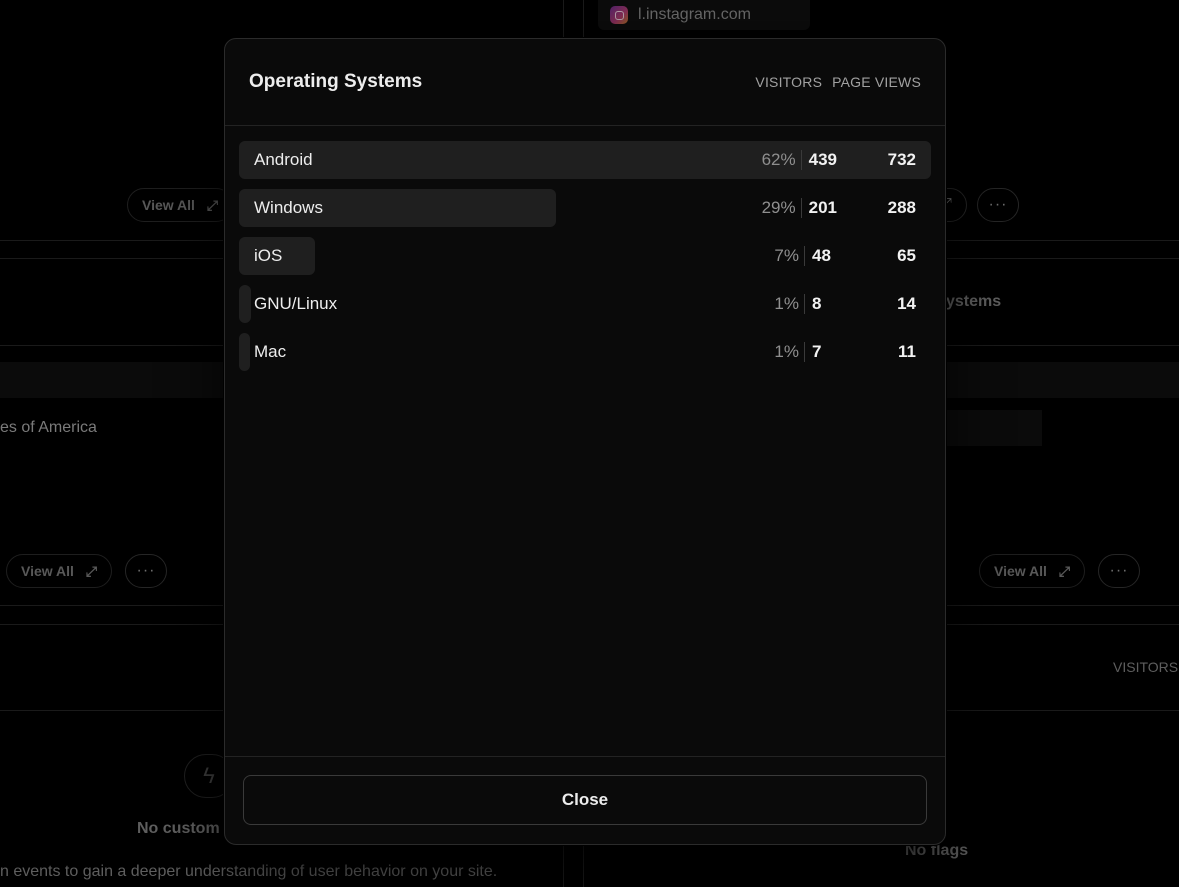  What do you see at coordinates (846, 208) in the screenshot?
I see `row-metrics: 29% 201 288` at bounding box center [846, 208].